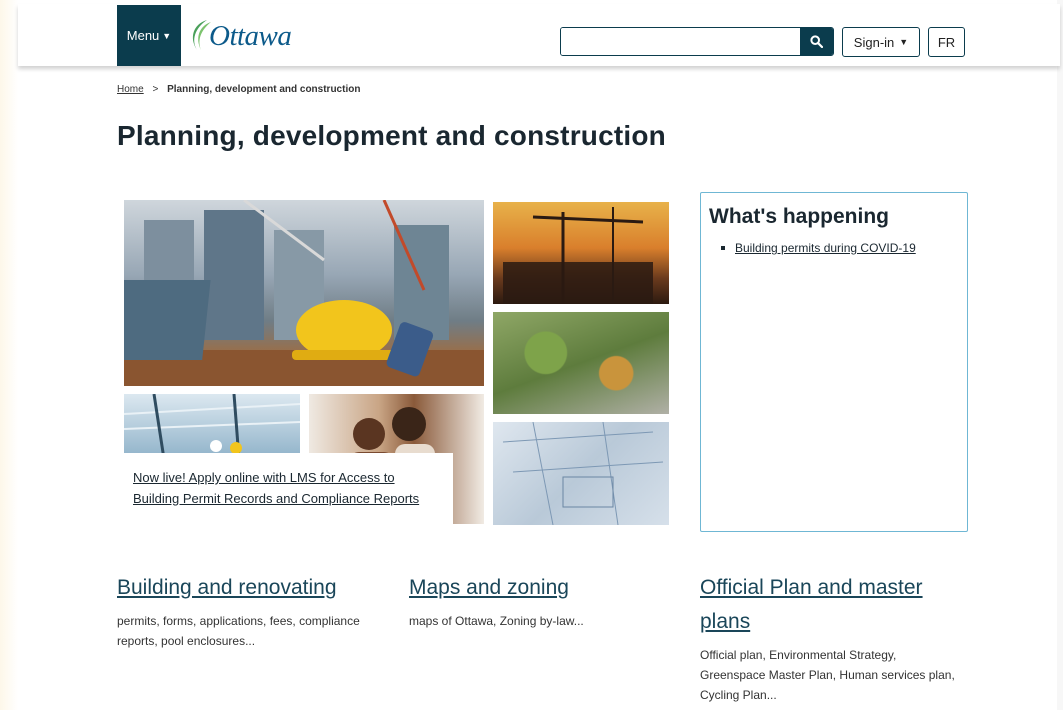 The height and width of the screenshot is (710, 1063). Describe the element at coordinates (799, 216) in the screenshot. I see `whats-happening-title: What's happening` at that location.